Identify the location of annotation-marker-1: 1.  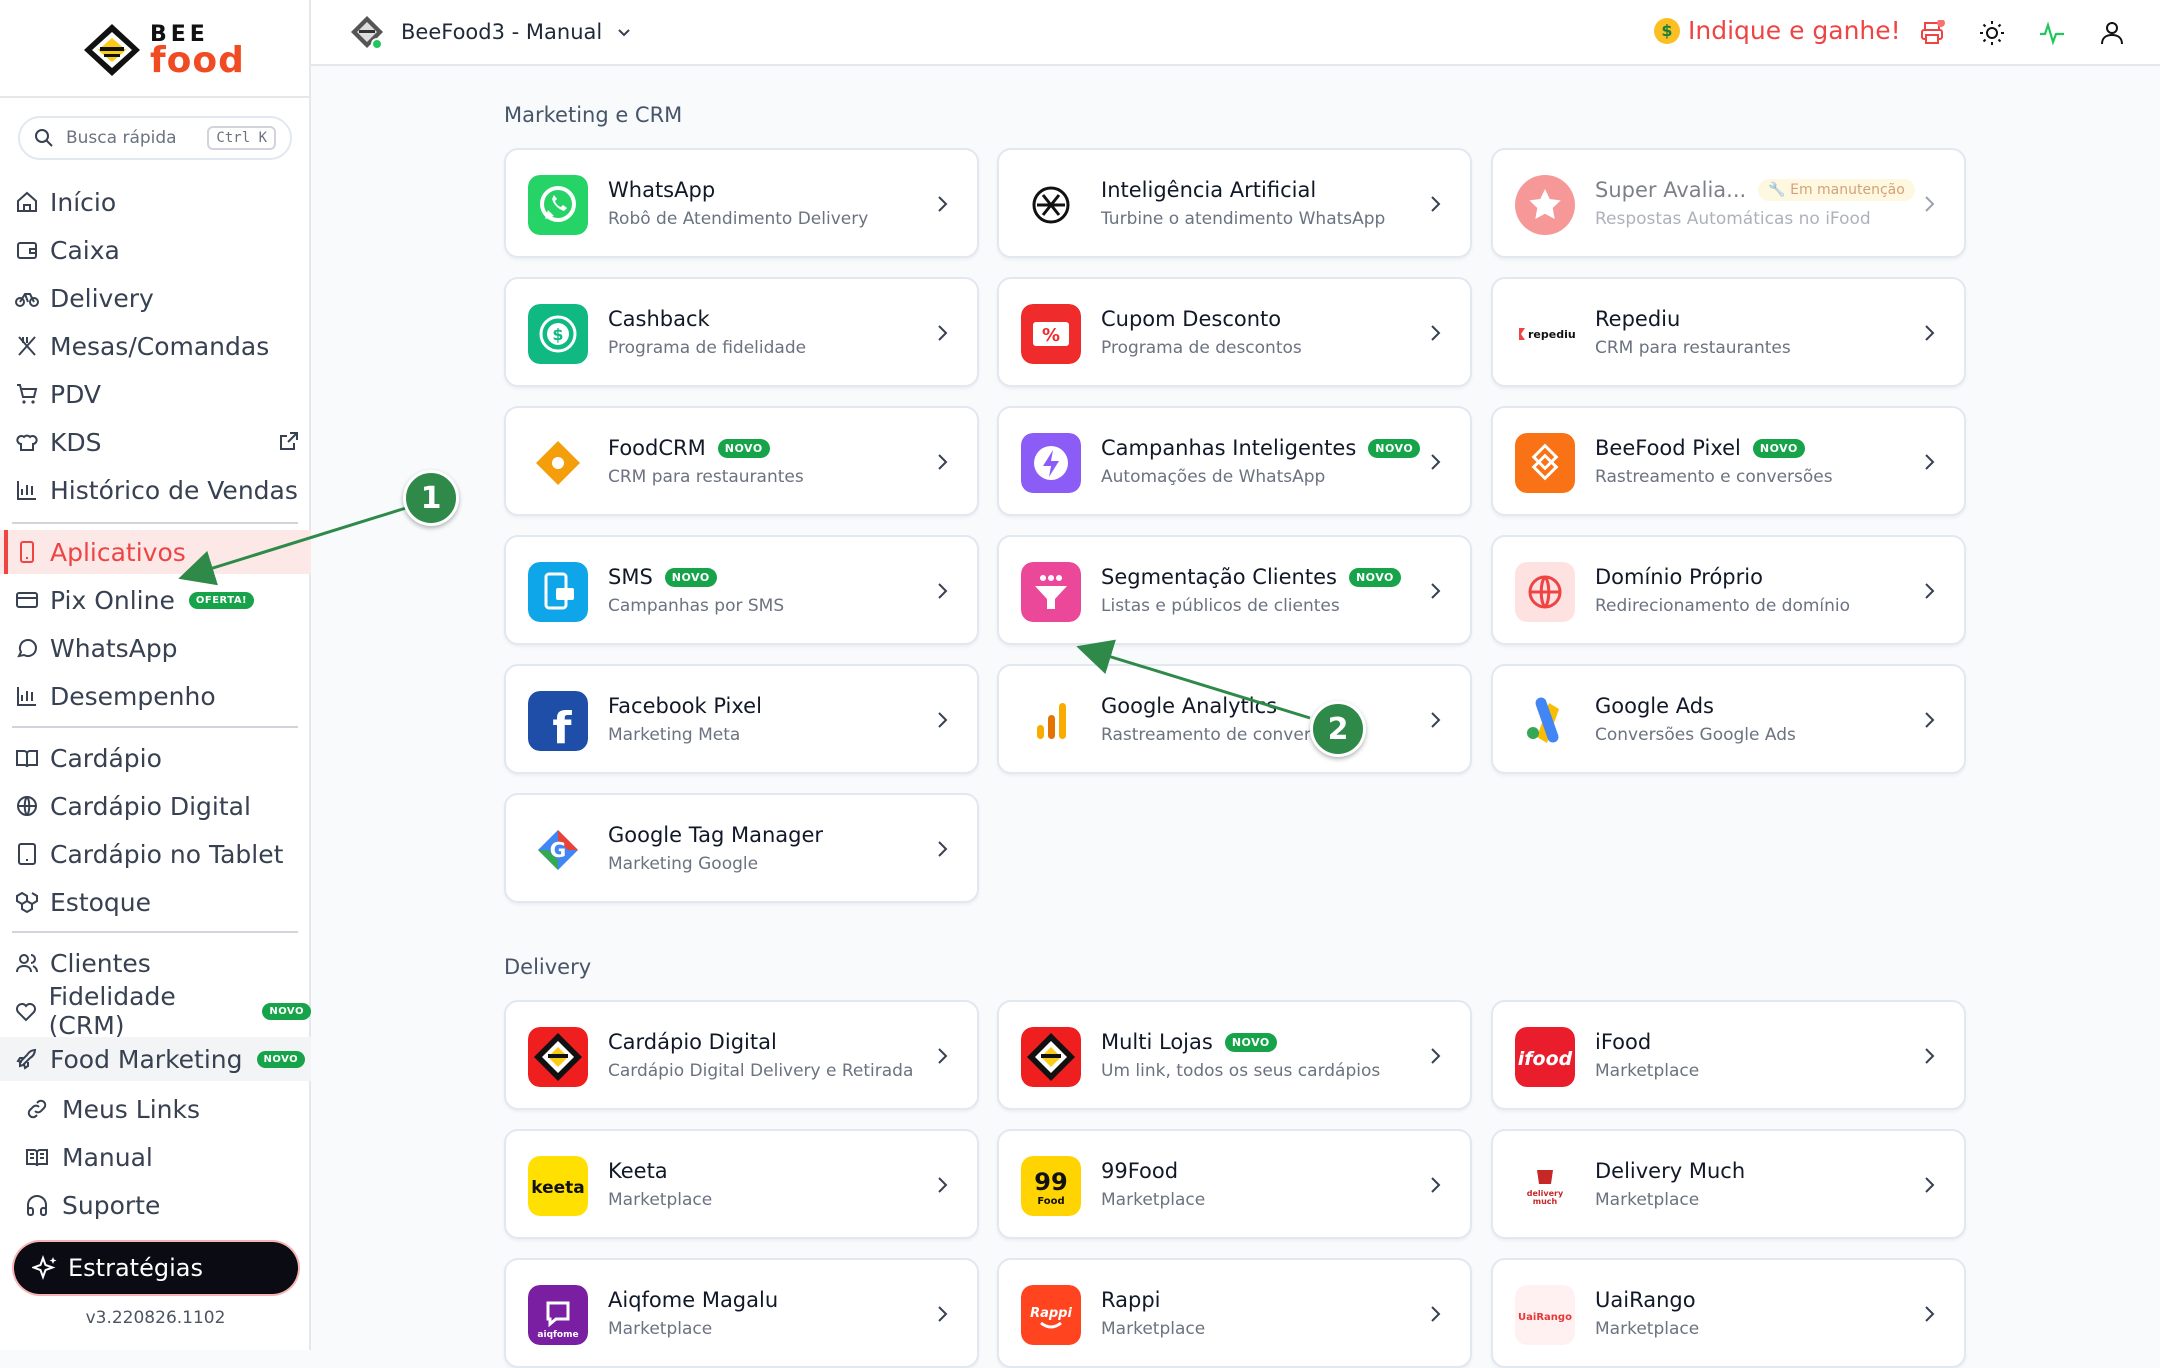
(431, 498).